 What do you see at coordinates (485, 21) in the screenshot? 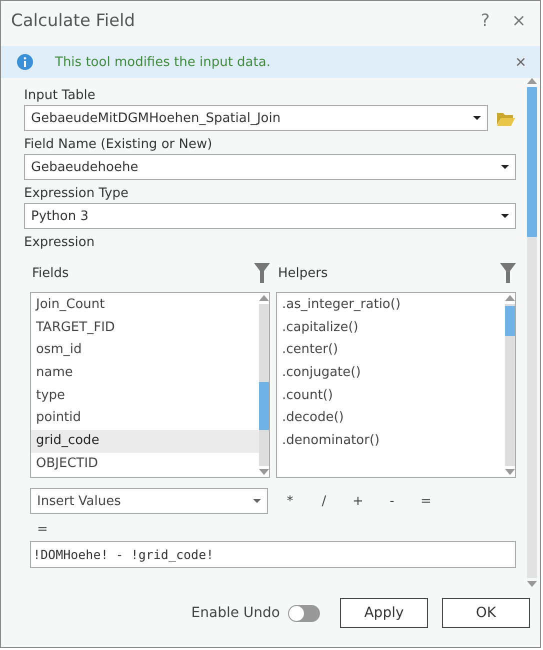
I see `help-button: ?` at bounding box center [485, 21].